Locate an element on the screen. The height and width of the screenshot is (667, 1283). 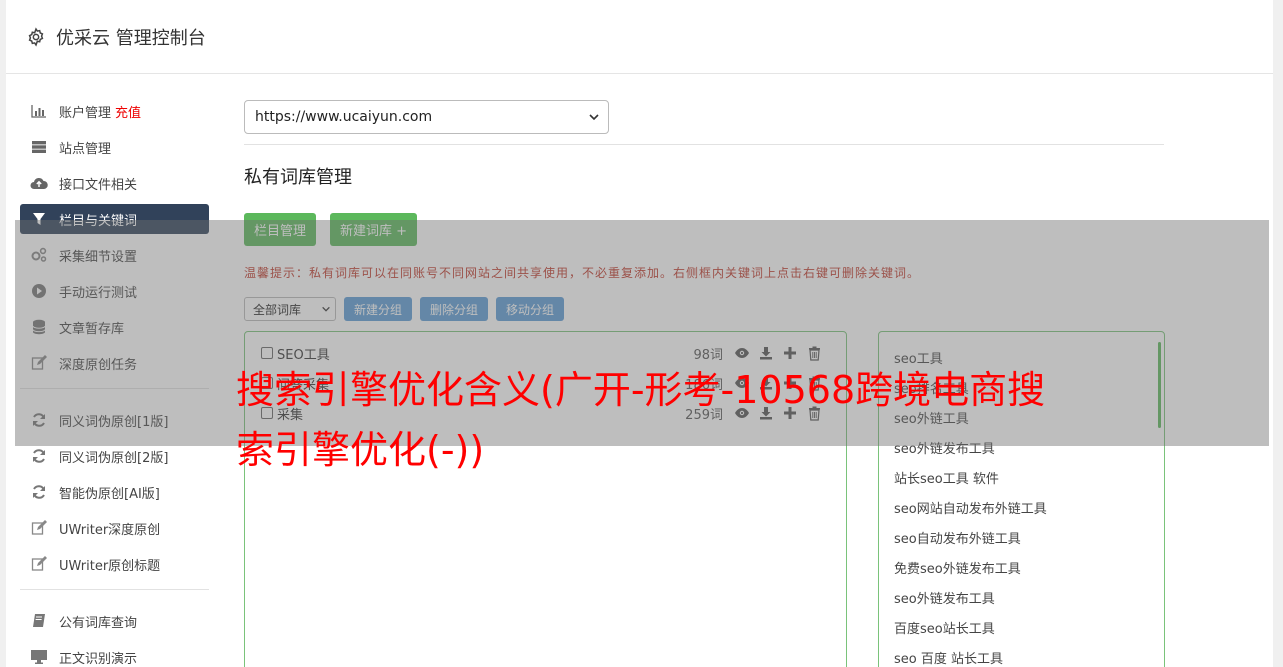
sidebar-item-b-3: UWriter深度原创 is located at coordinates (114, 528).